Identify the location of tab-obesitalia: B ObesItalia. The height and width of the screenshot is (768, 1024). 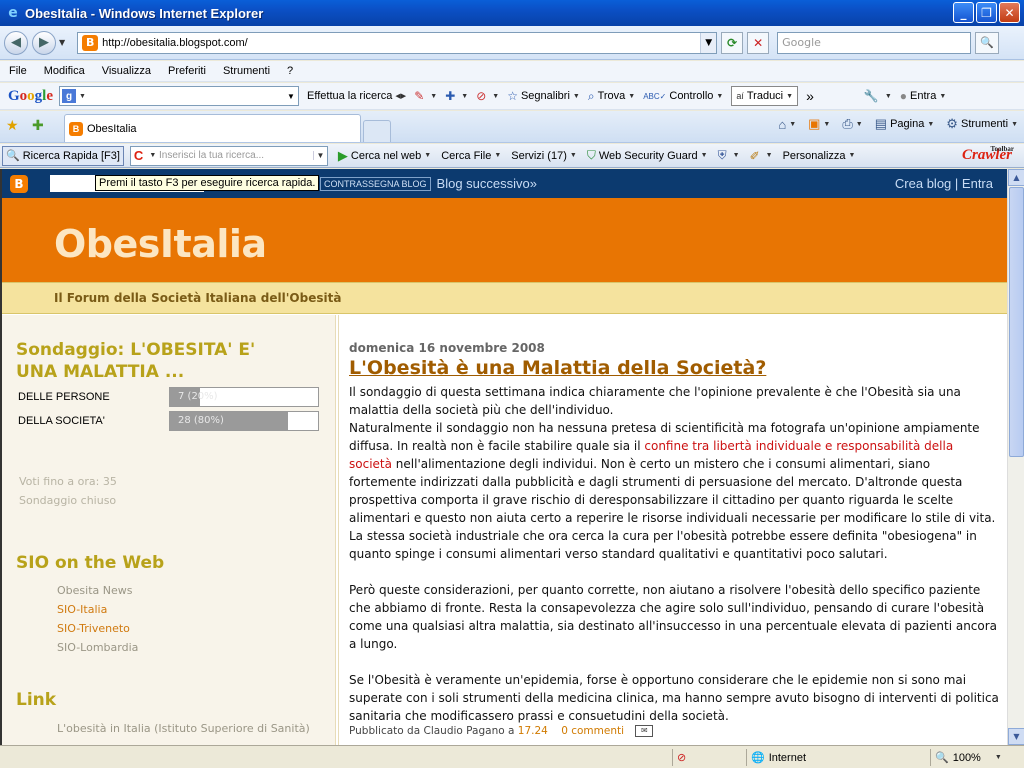
(212, 128).